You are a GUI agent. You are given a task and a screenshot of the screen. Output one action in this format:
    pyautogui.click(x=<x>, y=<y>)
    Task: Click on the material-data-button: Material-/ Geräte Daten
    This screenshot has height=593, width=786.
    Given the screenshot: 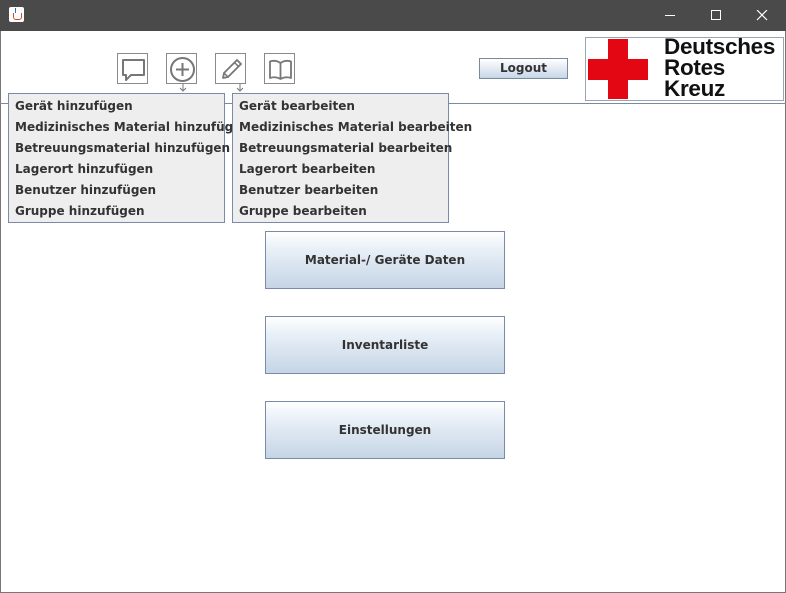 What is the action you would take?
    pyautogui.click(x=385, y=260)
    